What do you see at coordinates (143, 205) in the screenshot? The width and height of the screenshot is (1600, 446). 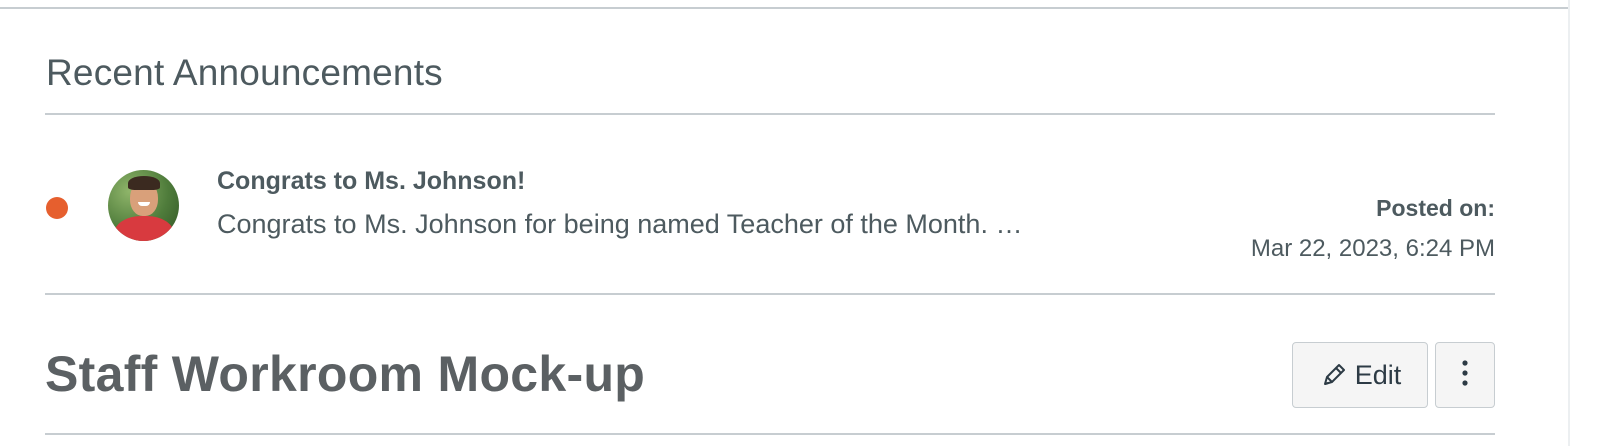 I see `user-avatar` at bounding box center [143, 205].